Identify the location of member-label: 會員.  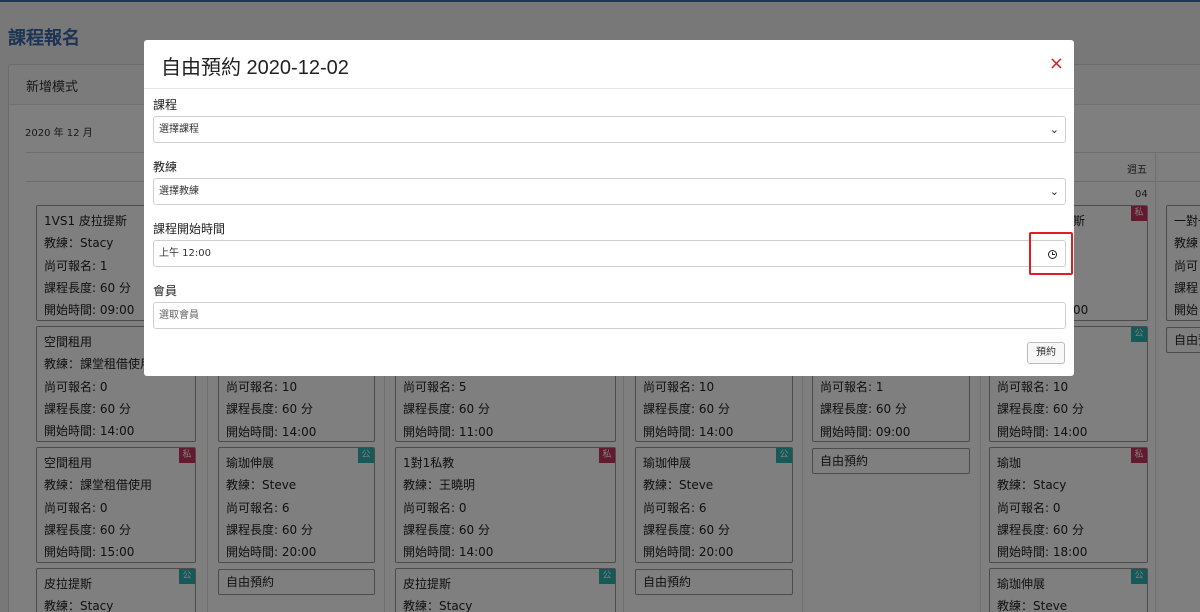
(165, 291).